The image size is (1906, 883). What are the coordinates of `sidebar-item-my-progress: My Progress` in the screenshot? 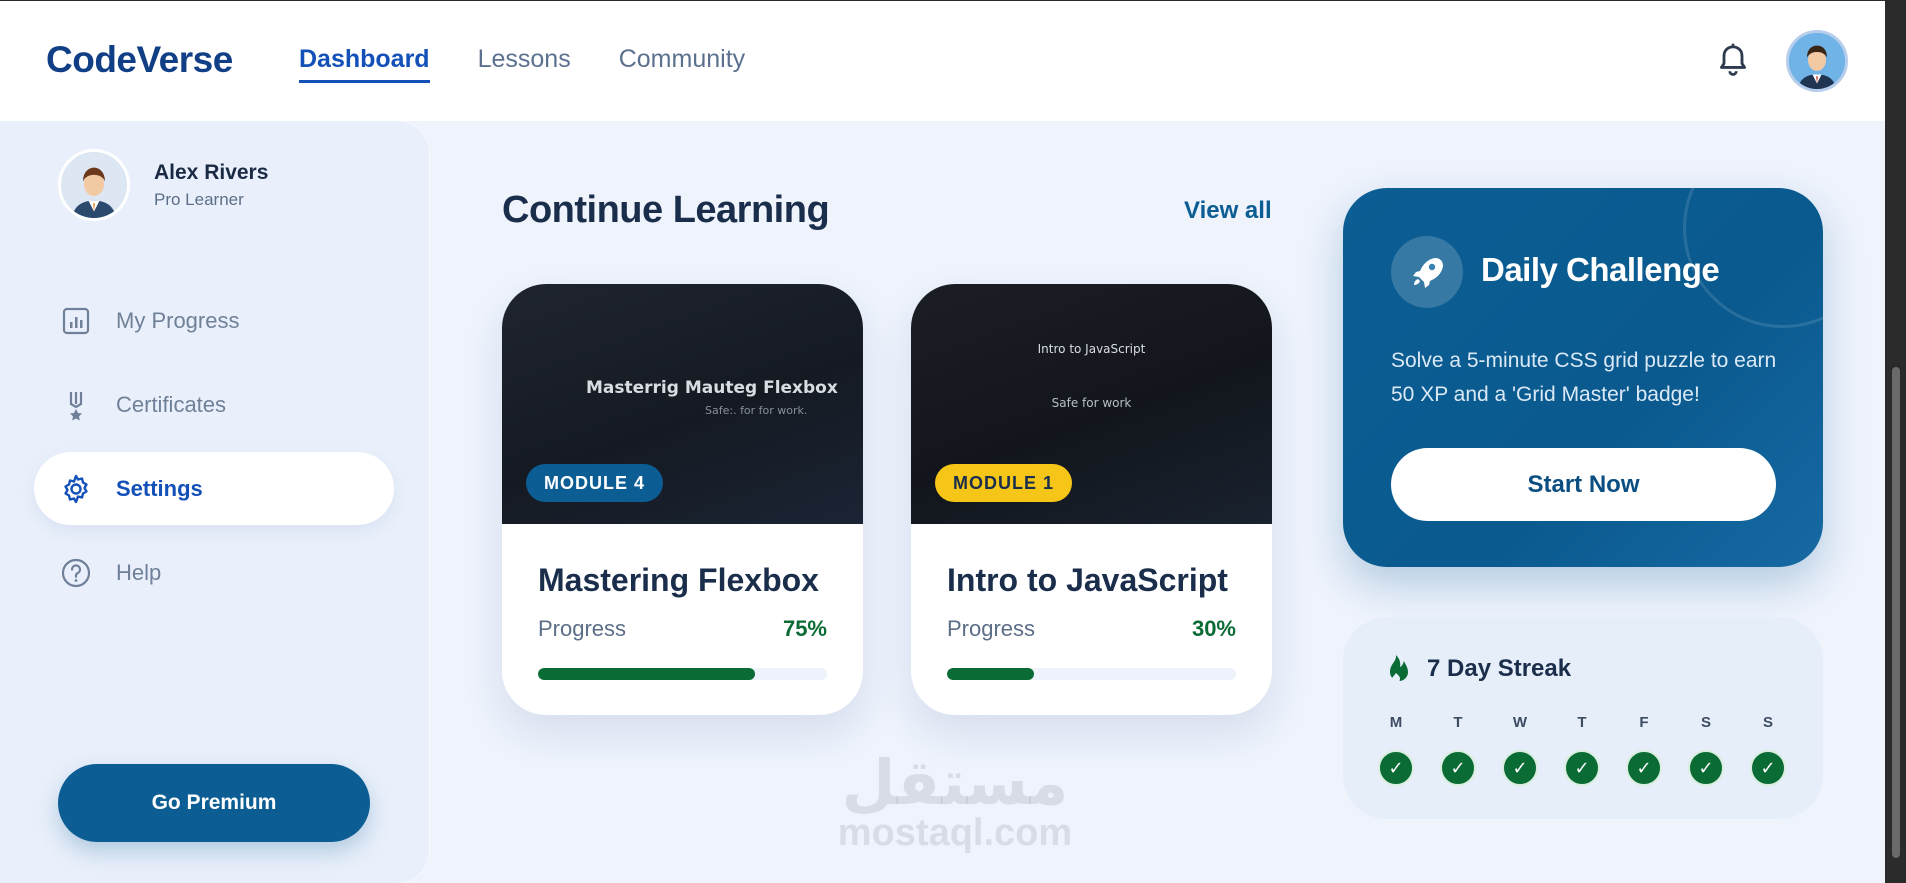 It's located at (214, 320).